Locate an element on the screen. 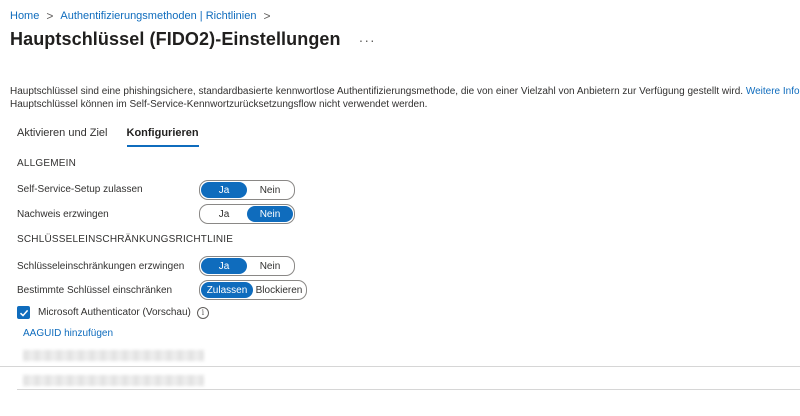  tab-enable-target: Aktivieren und Ziel is located at coordinates (62, 137).